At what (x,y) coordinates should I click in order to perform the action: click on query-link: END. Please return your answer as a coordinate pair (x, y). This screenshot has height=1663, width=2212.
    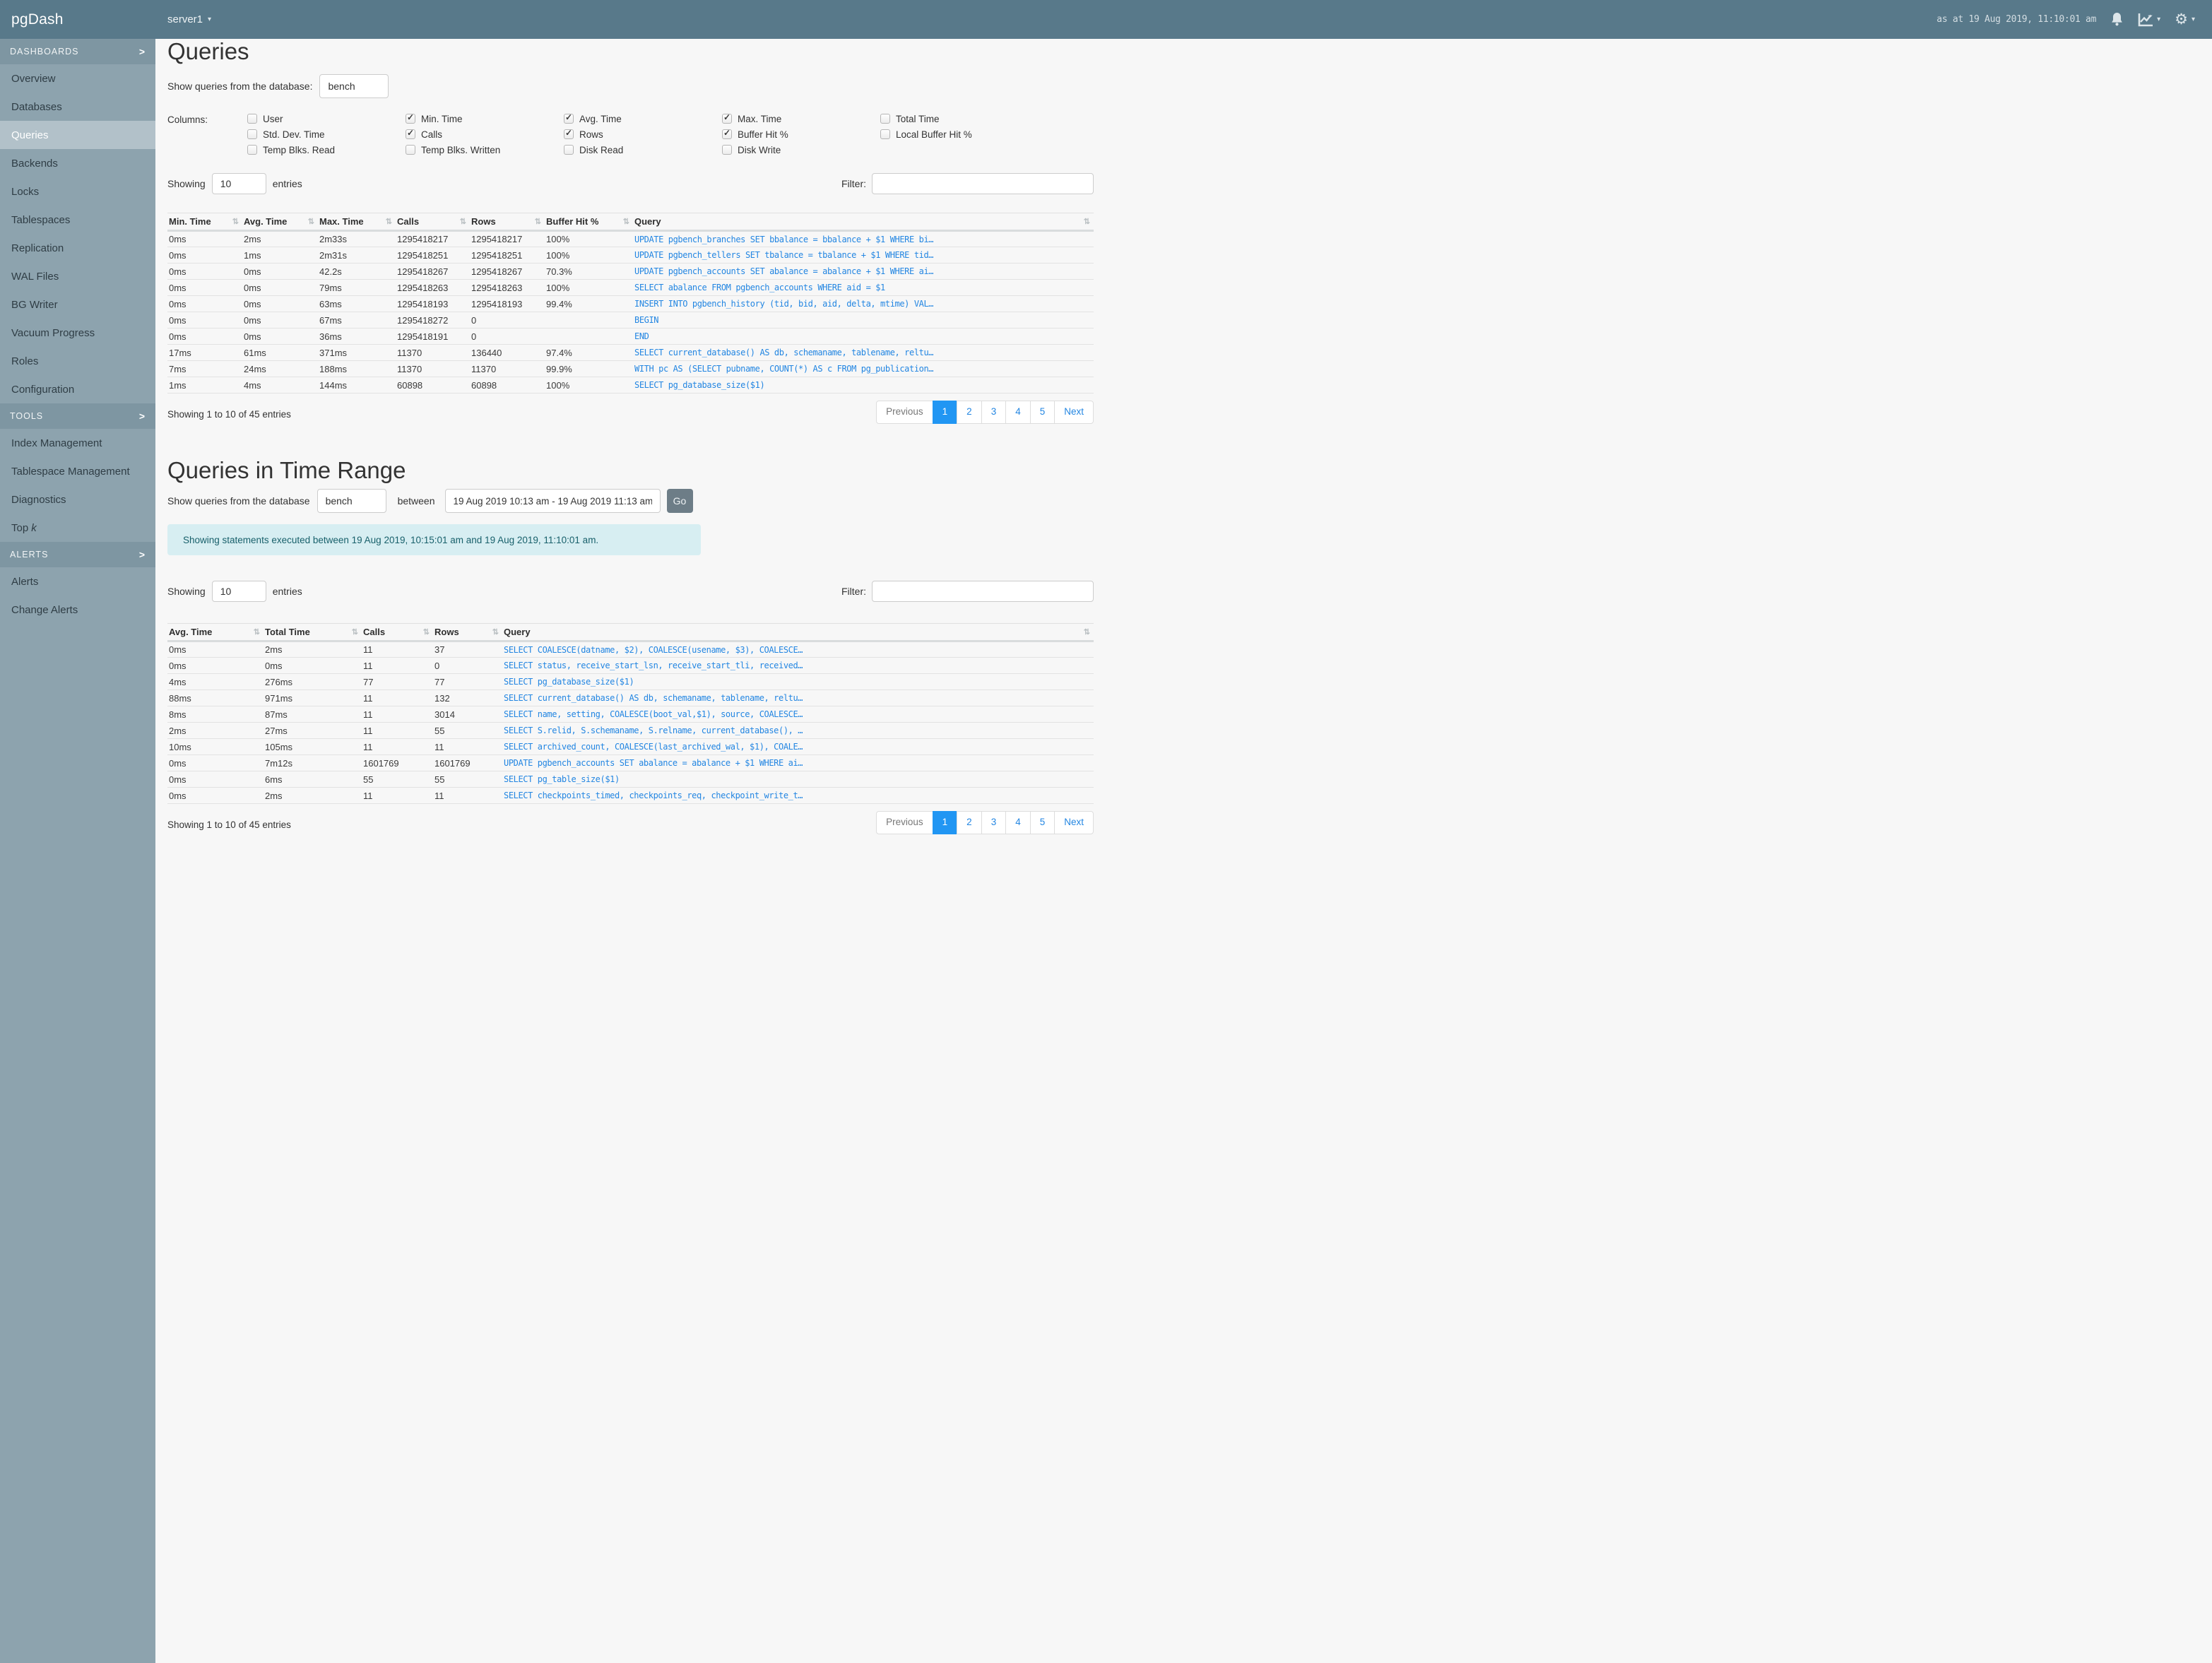
    Looking at the image, I should click on (861, 336).